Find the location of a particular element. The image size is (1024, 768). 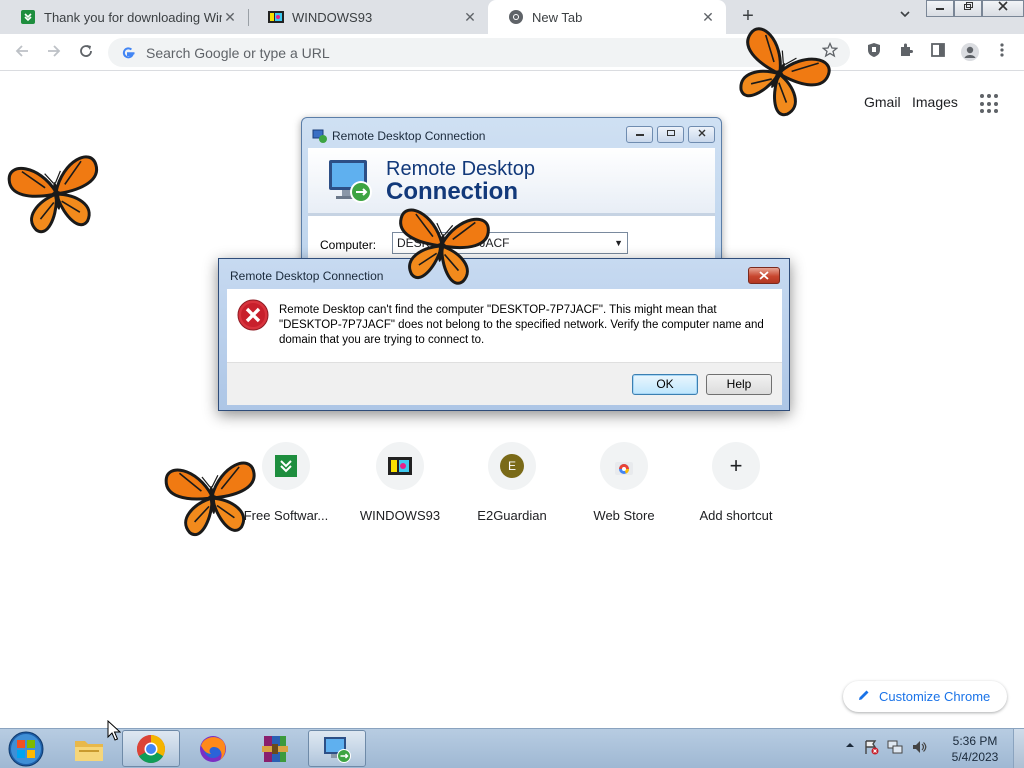

tab-new-tab: New Tab ✕ is located at coordinates (607, 17).